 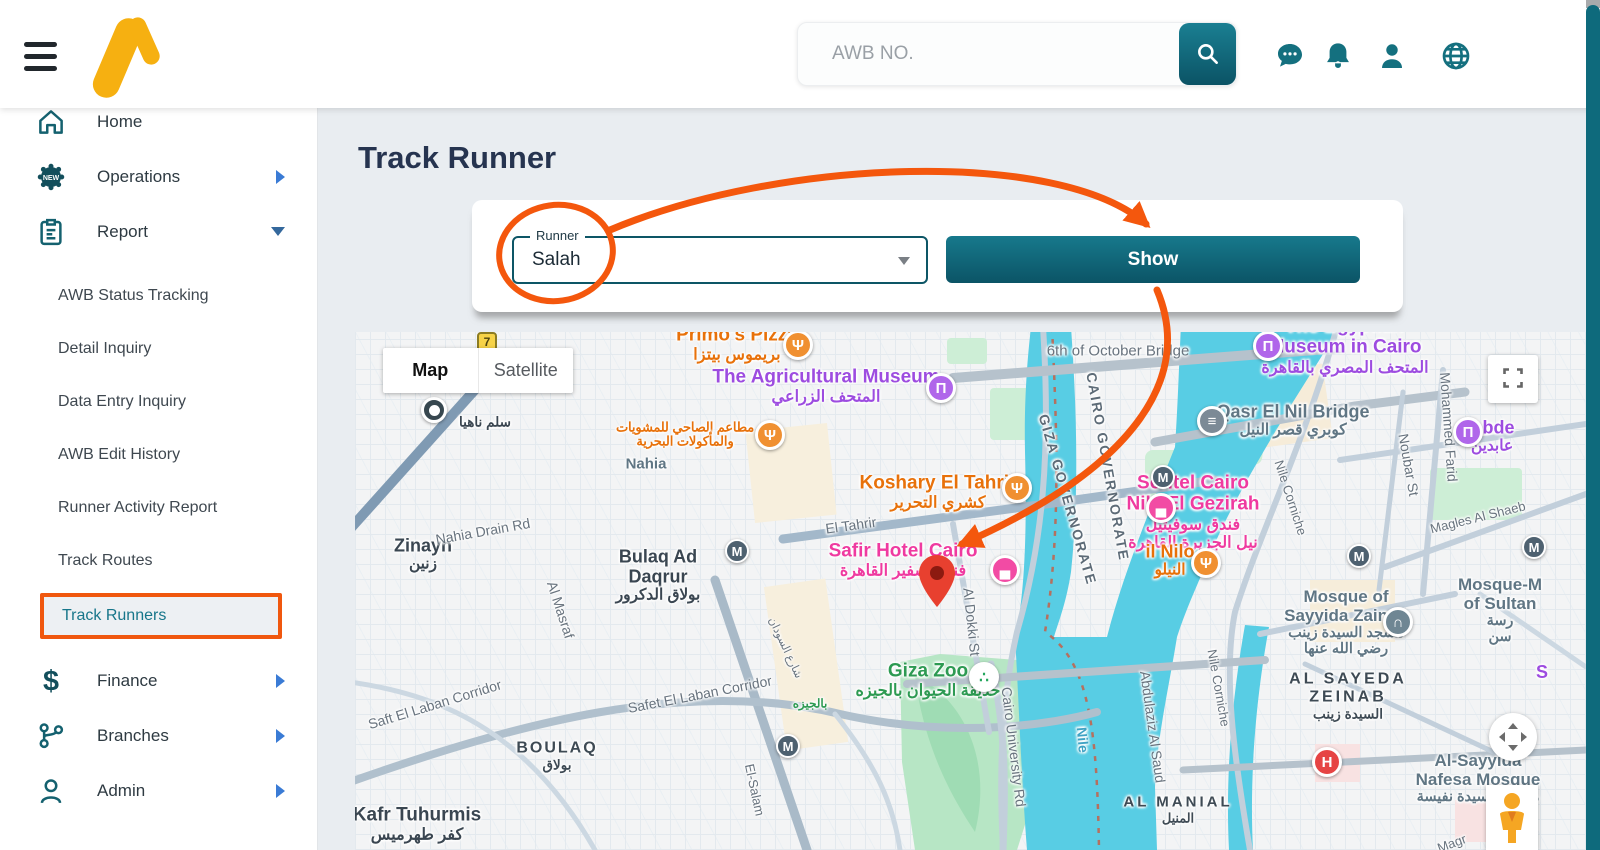 What do you see at coordinates (826, 386) in the screenshot?
I see `map-label: The Agricultural Museum المتحف الزراعي` at bounding box center [826, 386].